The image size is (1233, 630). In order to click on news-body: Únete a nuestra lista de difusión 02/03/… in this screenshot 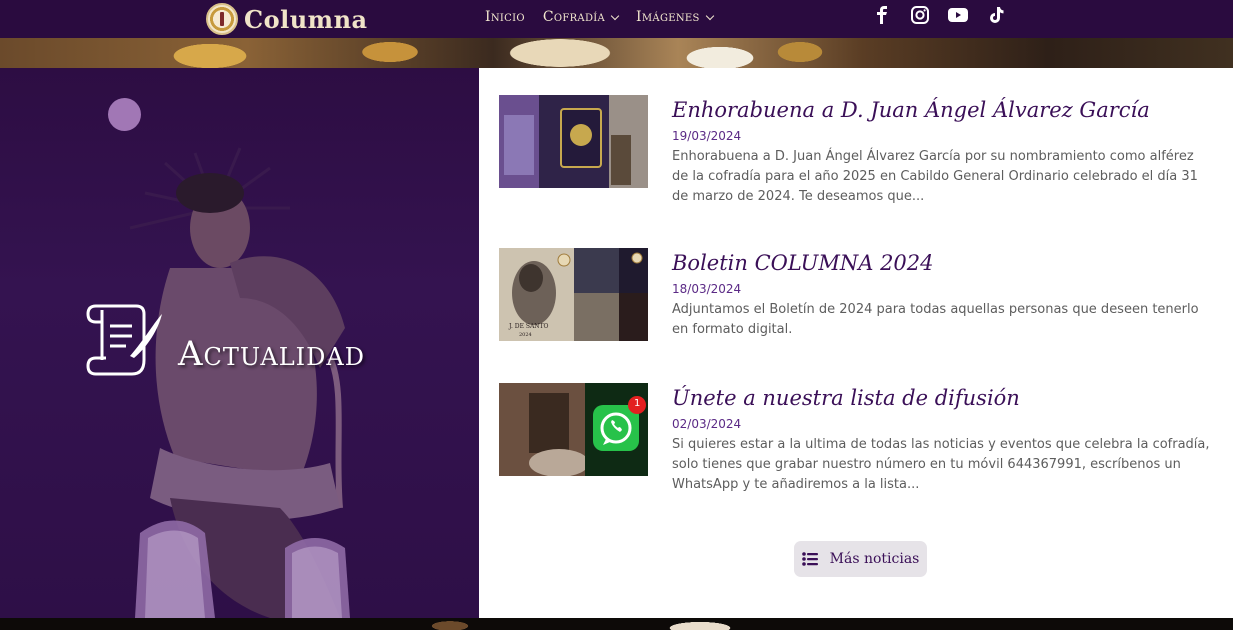, I will do `click(942, 439)`.